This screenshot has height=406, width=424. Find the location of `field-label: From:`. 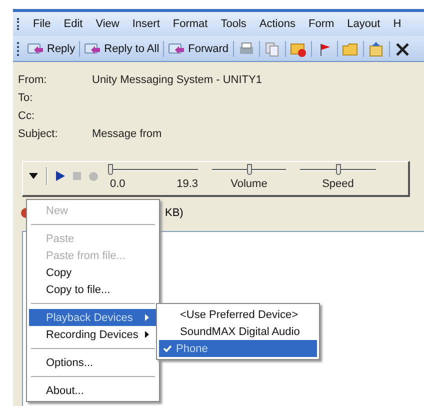

field-label: From: is located at coordinates (33, 80).